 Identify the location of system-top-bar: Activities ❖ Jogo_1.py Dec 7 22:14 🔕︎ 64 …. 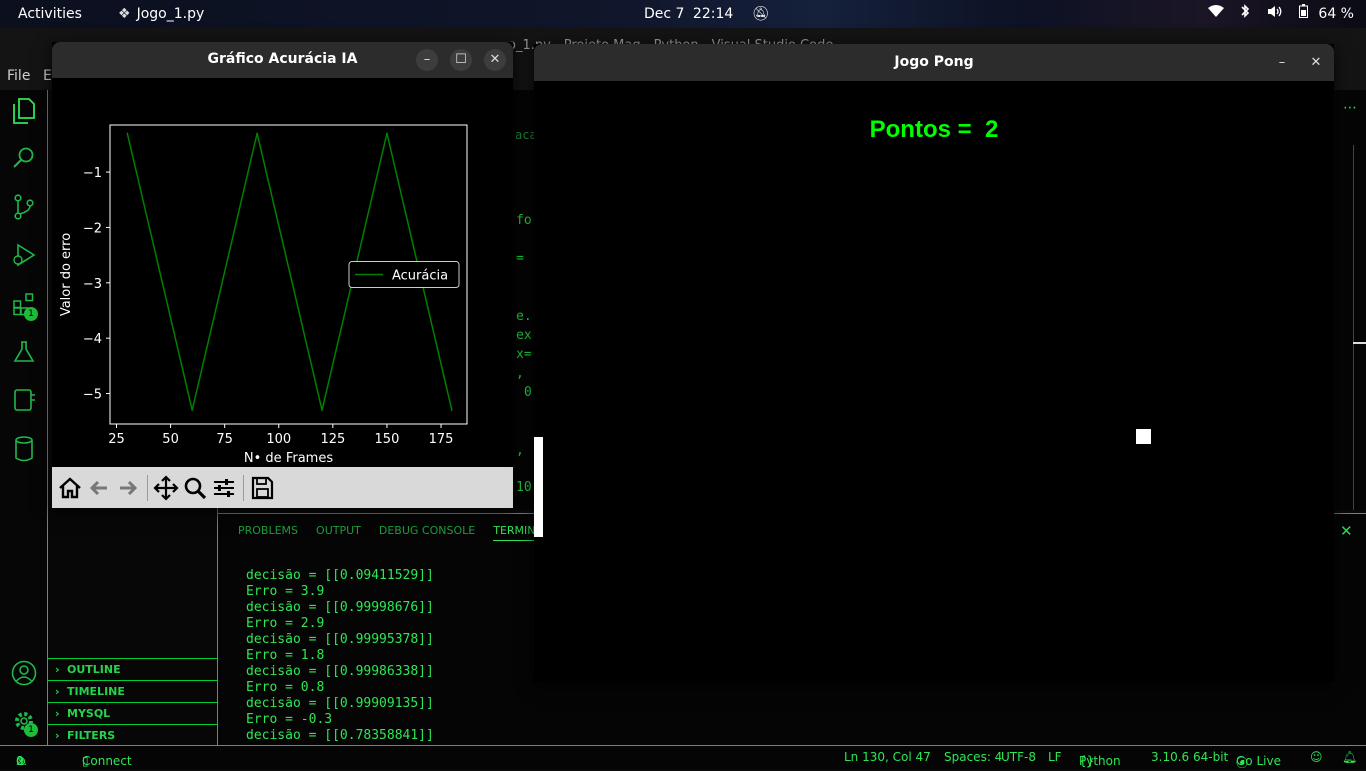
(683, 14).